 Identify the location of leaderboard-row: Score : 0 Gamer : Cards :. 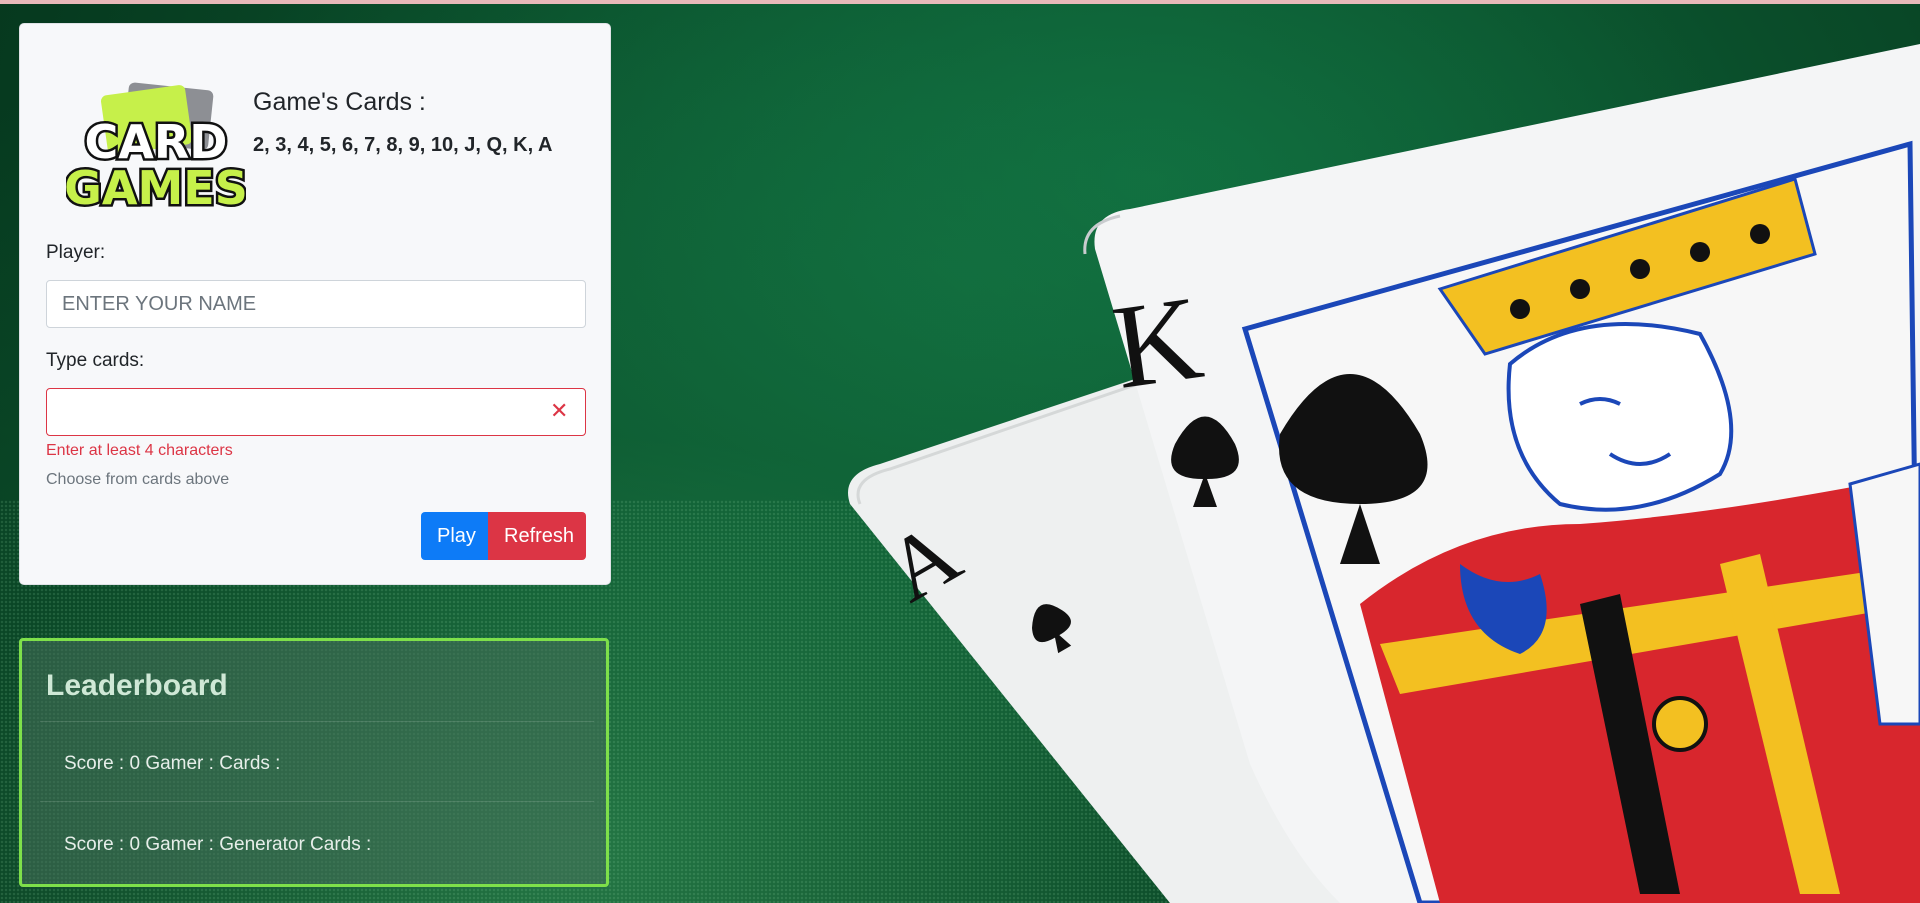
(172, 763).